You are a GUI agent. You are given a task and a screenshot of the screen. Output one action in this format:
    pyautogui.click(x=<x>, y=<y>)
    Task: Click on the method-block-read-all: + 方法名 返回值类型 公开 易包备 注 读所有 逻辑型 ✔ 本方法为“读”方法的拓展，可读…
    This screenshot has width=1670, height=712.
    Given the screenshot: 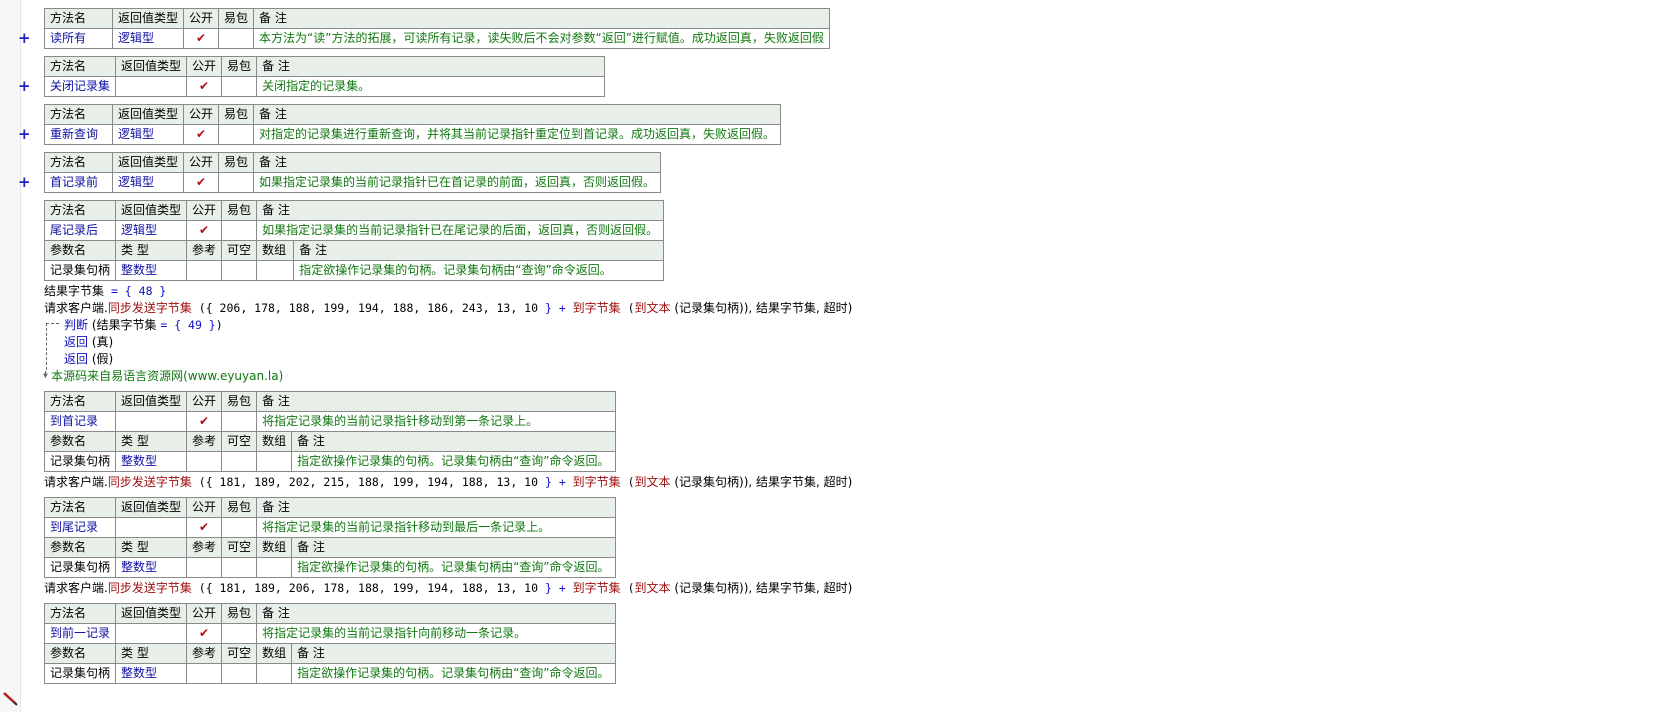 What is the action you would take?
    pyautogui.click(x=435, y=28)
    